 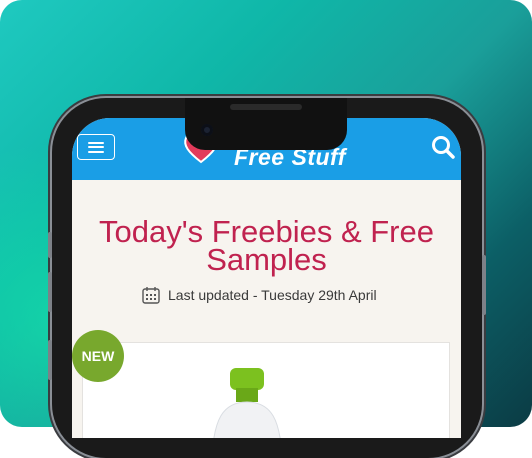 I want to click on new-badge: NEW, so click(x=98, y=356).